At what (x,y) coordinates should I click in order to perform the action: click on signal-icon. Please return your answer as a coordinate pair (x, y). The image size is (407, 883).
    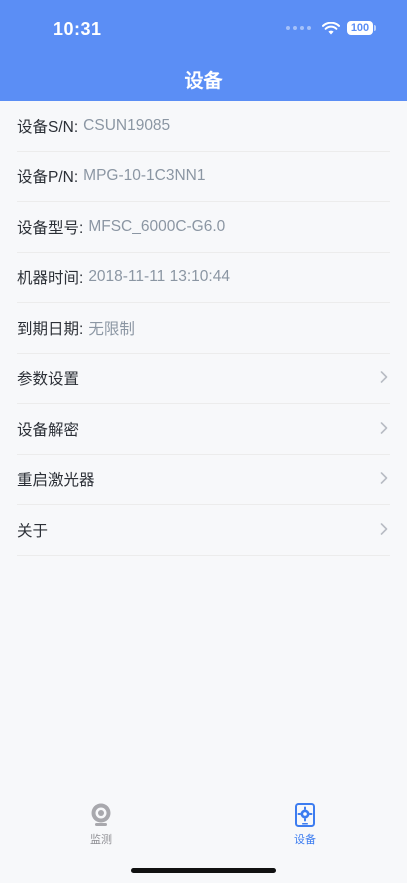
    Looking at the image, I should click on (298, 28).